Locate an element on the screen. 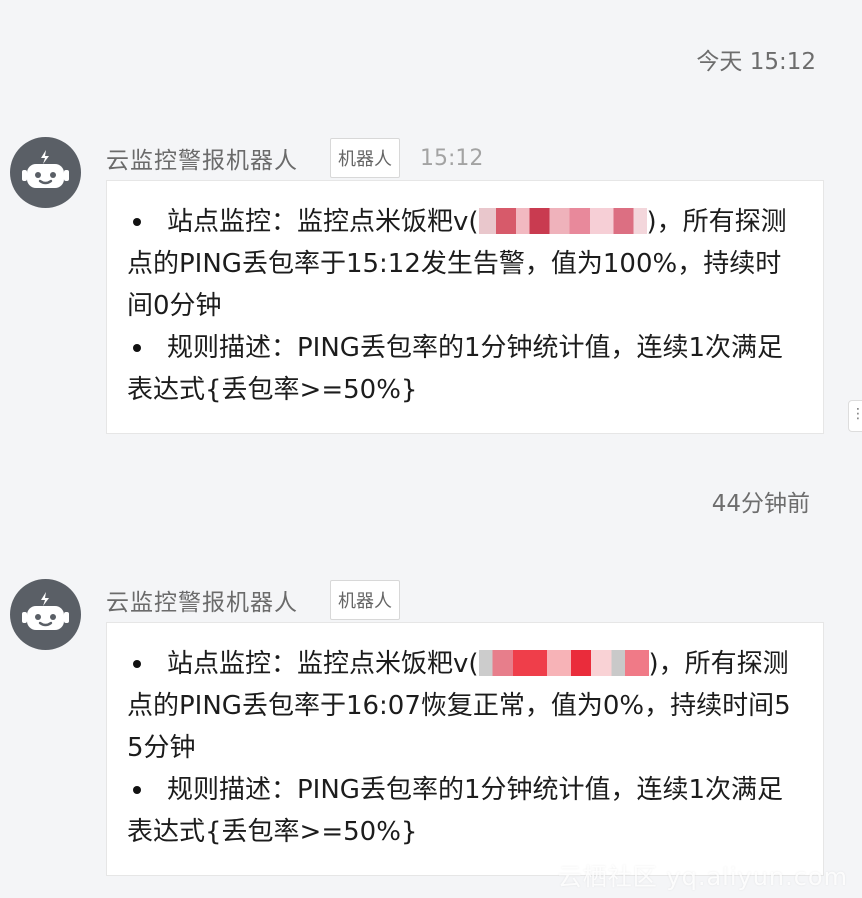 This screenshot has height=898, width=862. message-time: 15:12 is located at coordinates (452, 158).